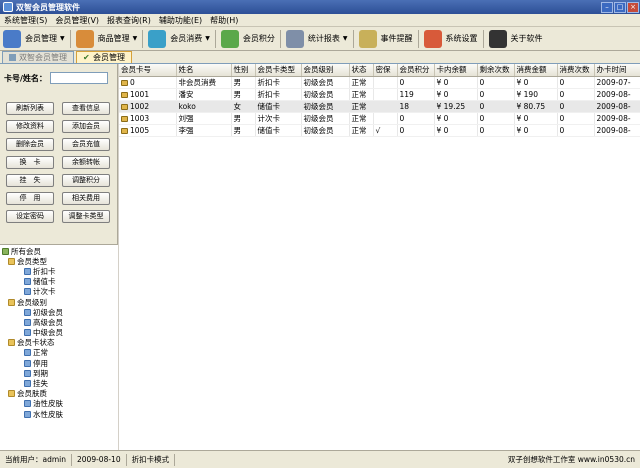 The width and height of the screenshot is (640, 468). What do you see at coordinates (59, 343) in the screenshot?
I see `tree-node: 会员卡状态` at bounding box center [59, 343].